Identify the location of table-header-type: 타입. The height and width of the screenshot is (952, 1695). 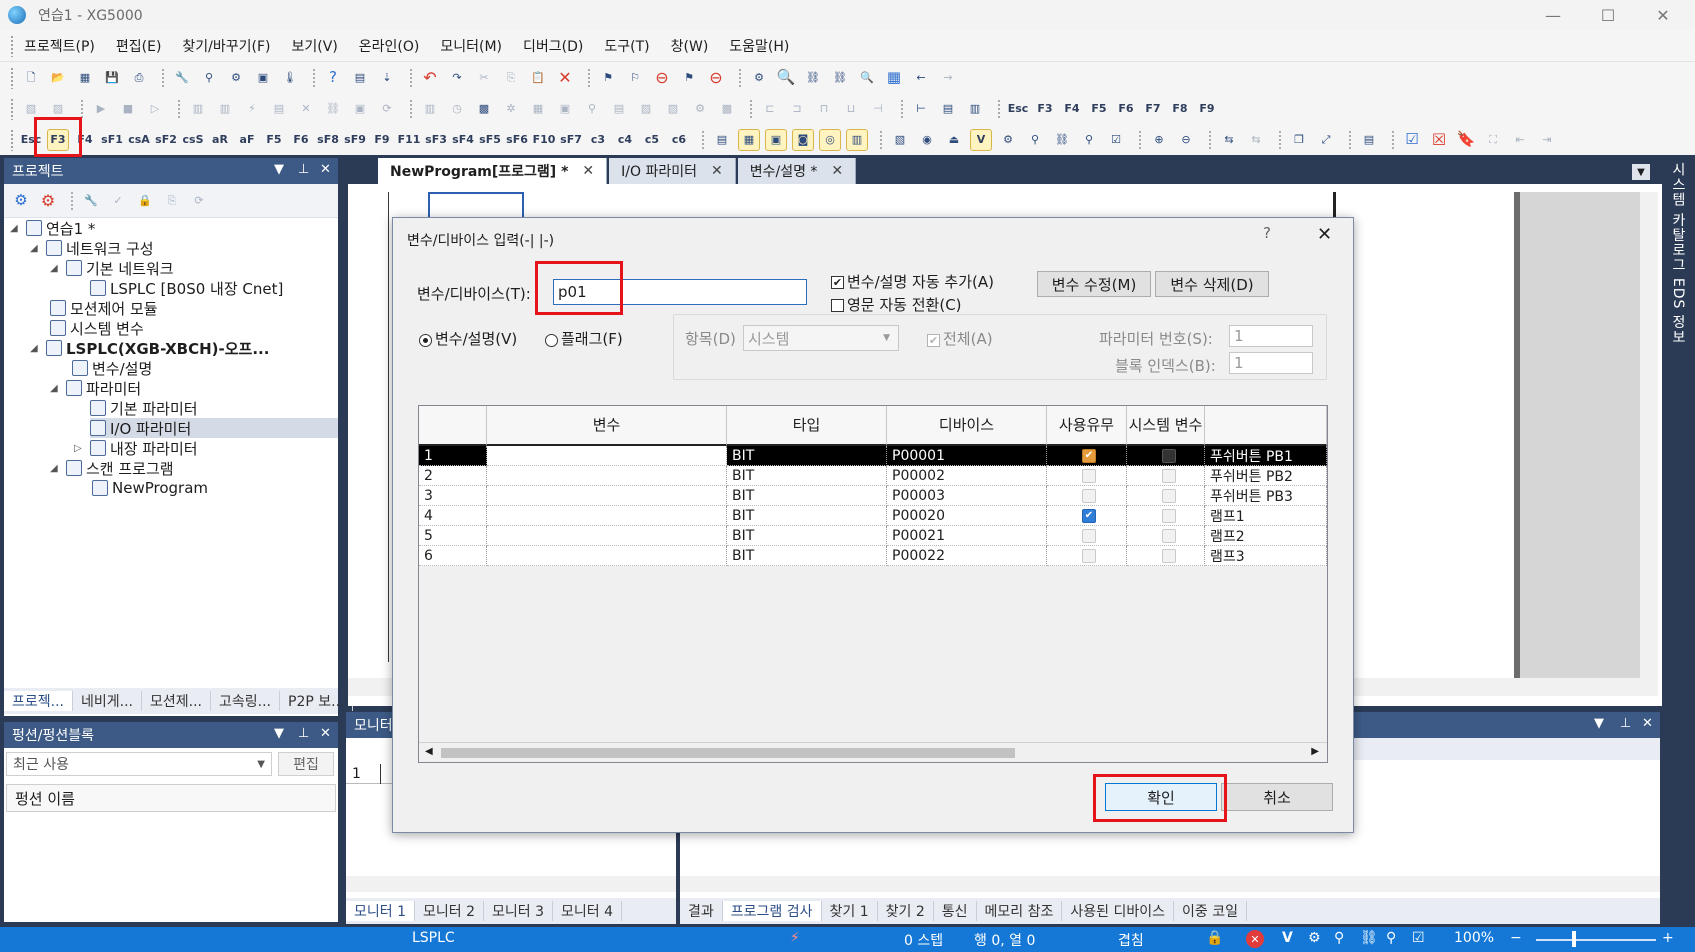
(807, 426).